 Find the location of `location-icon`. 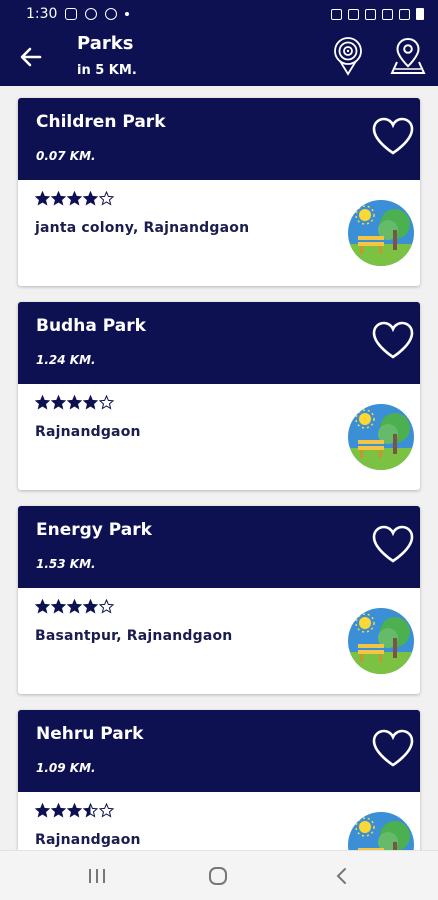

location-icon is located at coordinates (370, 14).